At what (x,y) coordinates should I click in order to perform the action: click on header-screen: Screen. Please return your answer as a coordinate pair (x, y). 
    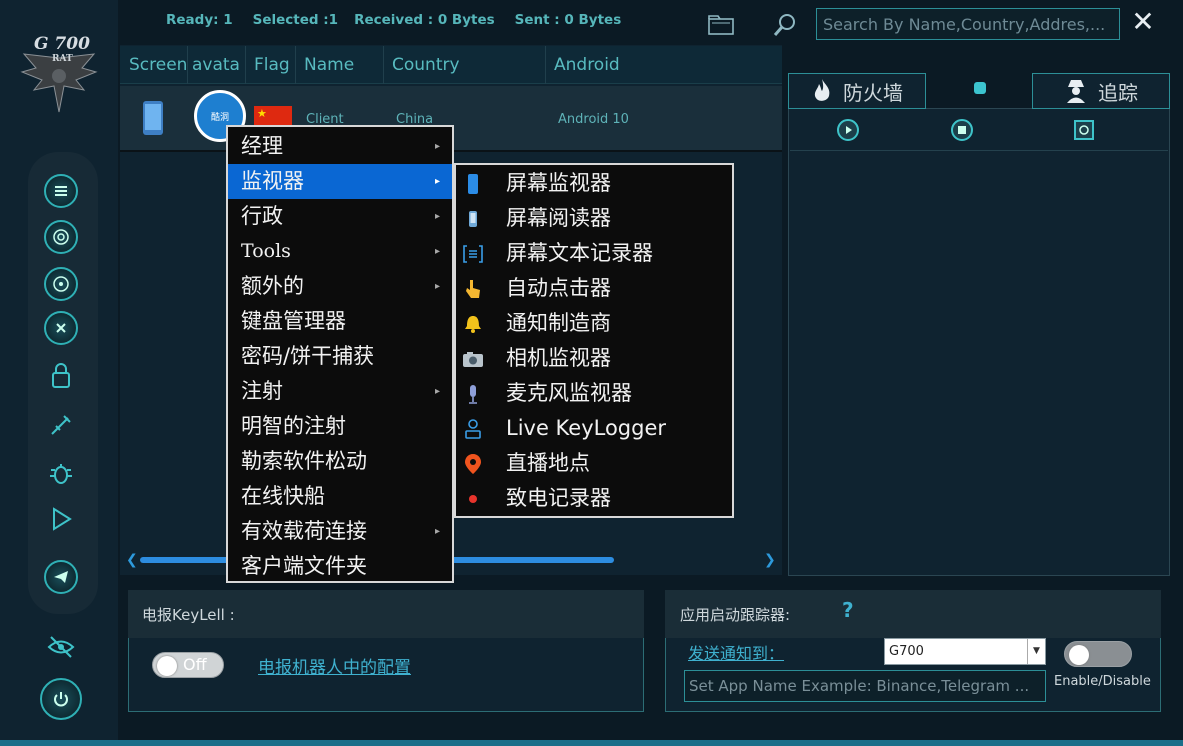
    Looking at the image, I should click on (154, 65).